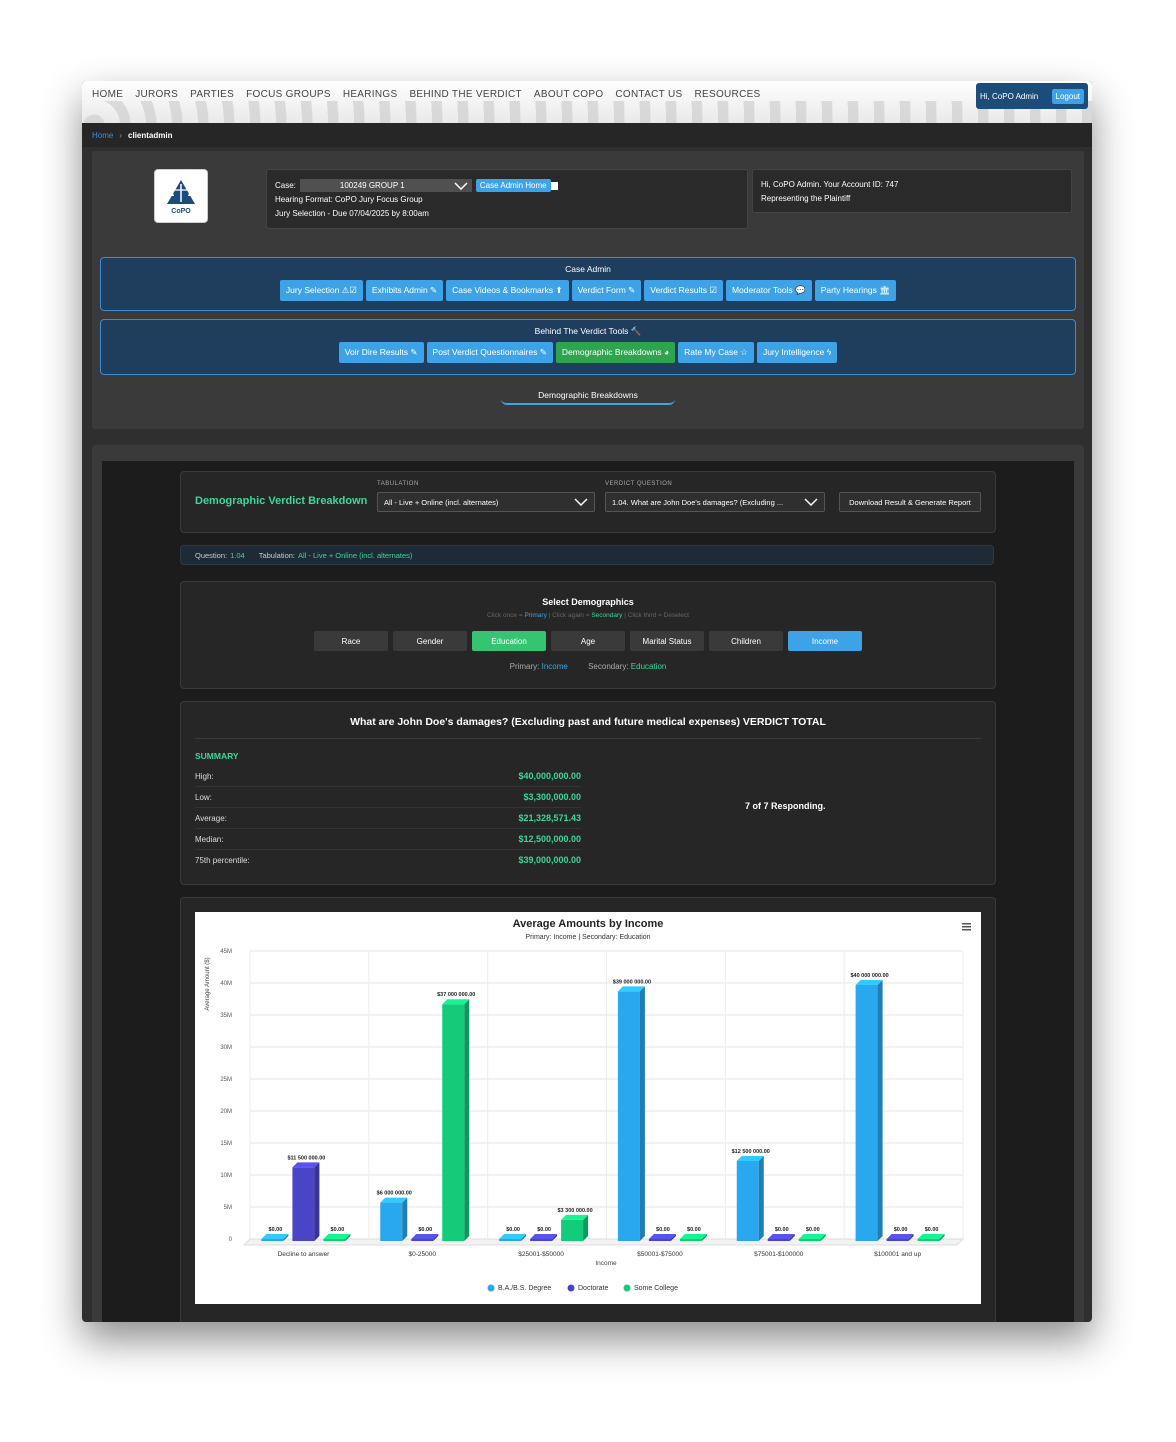  What do you see at coordinates (486, 502) in the screenshot?
I see `tabulation-select: All - Live + Online (incl. alternates)` at bounding box center [486, 502].